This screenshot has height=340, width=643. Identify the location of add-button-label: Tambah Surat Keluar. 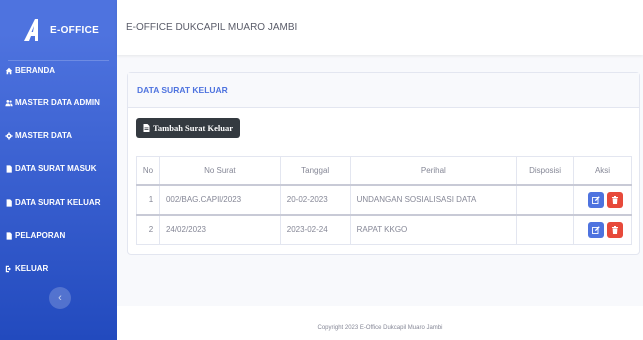
(193, 128).